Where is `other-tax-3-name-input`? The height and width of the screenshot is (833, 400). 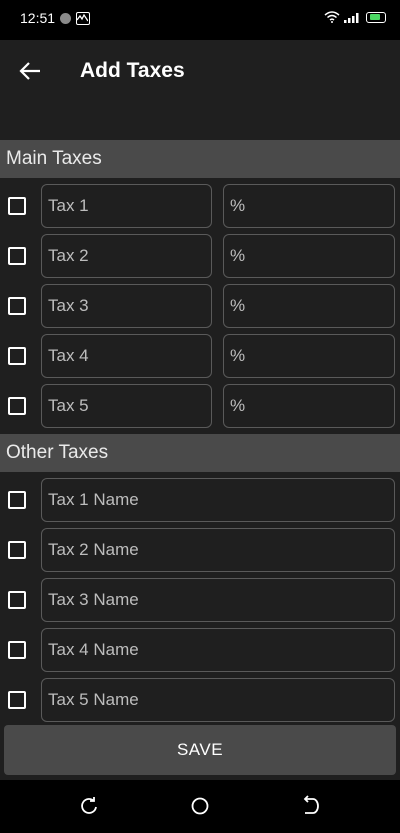
other-tax-3-name-input is located at coordinates (218, 600).